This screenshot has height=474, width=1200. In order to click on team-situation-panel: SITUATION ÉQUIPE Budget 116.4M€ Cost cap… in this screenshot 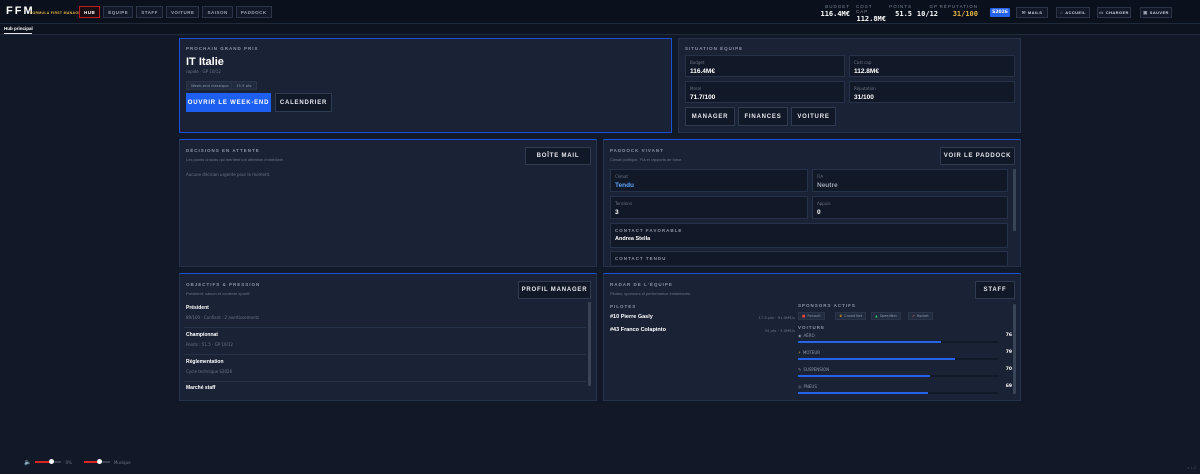, I will do `click(849, 85)`.